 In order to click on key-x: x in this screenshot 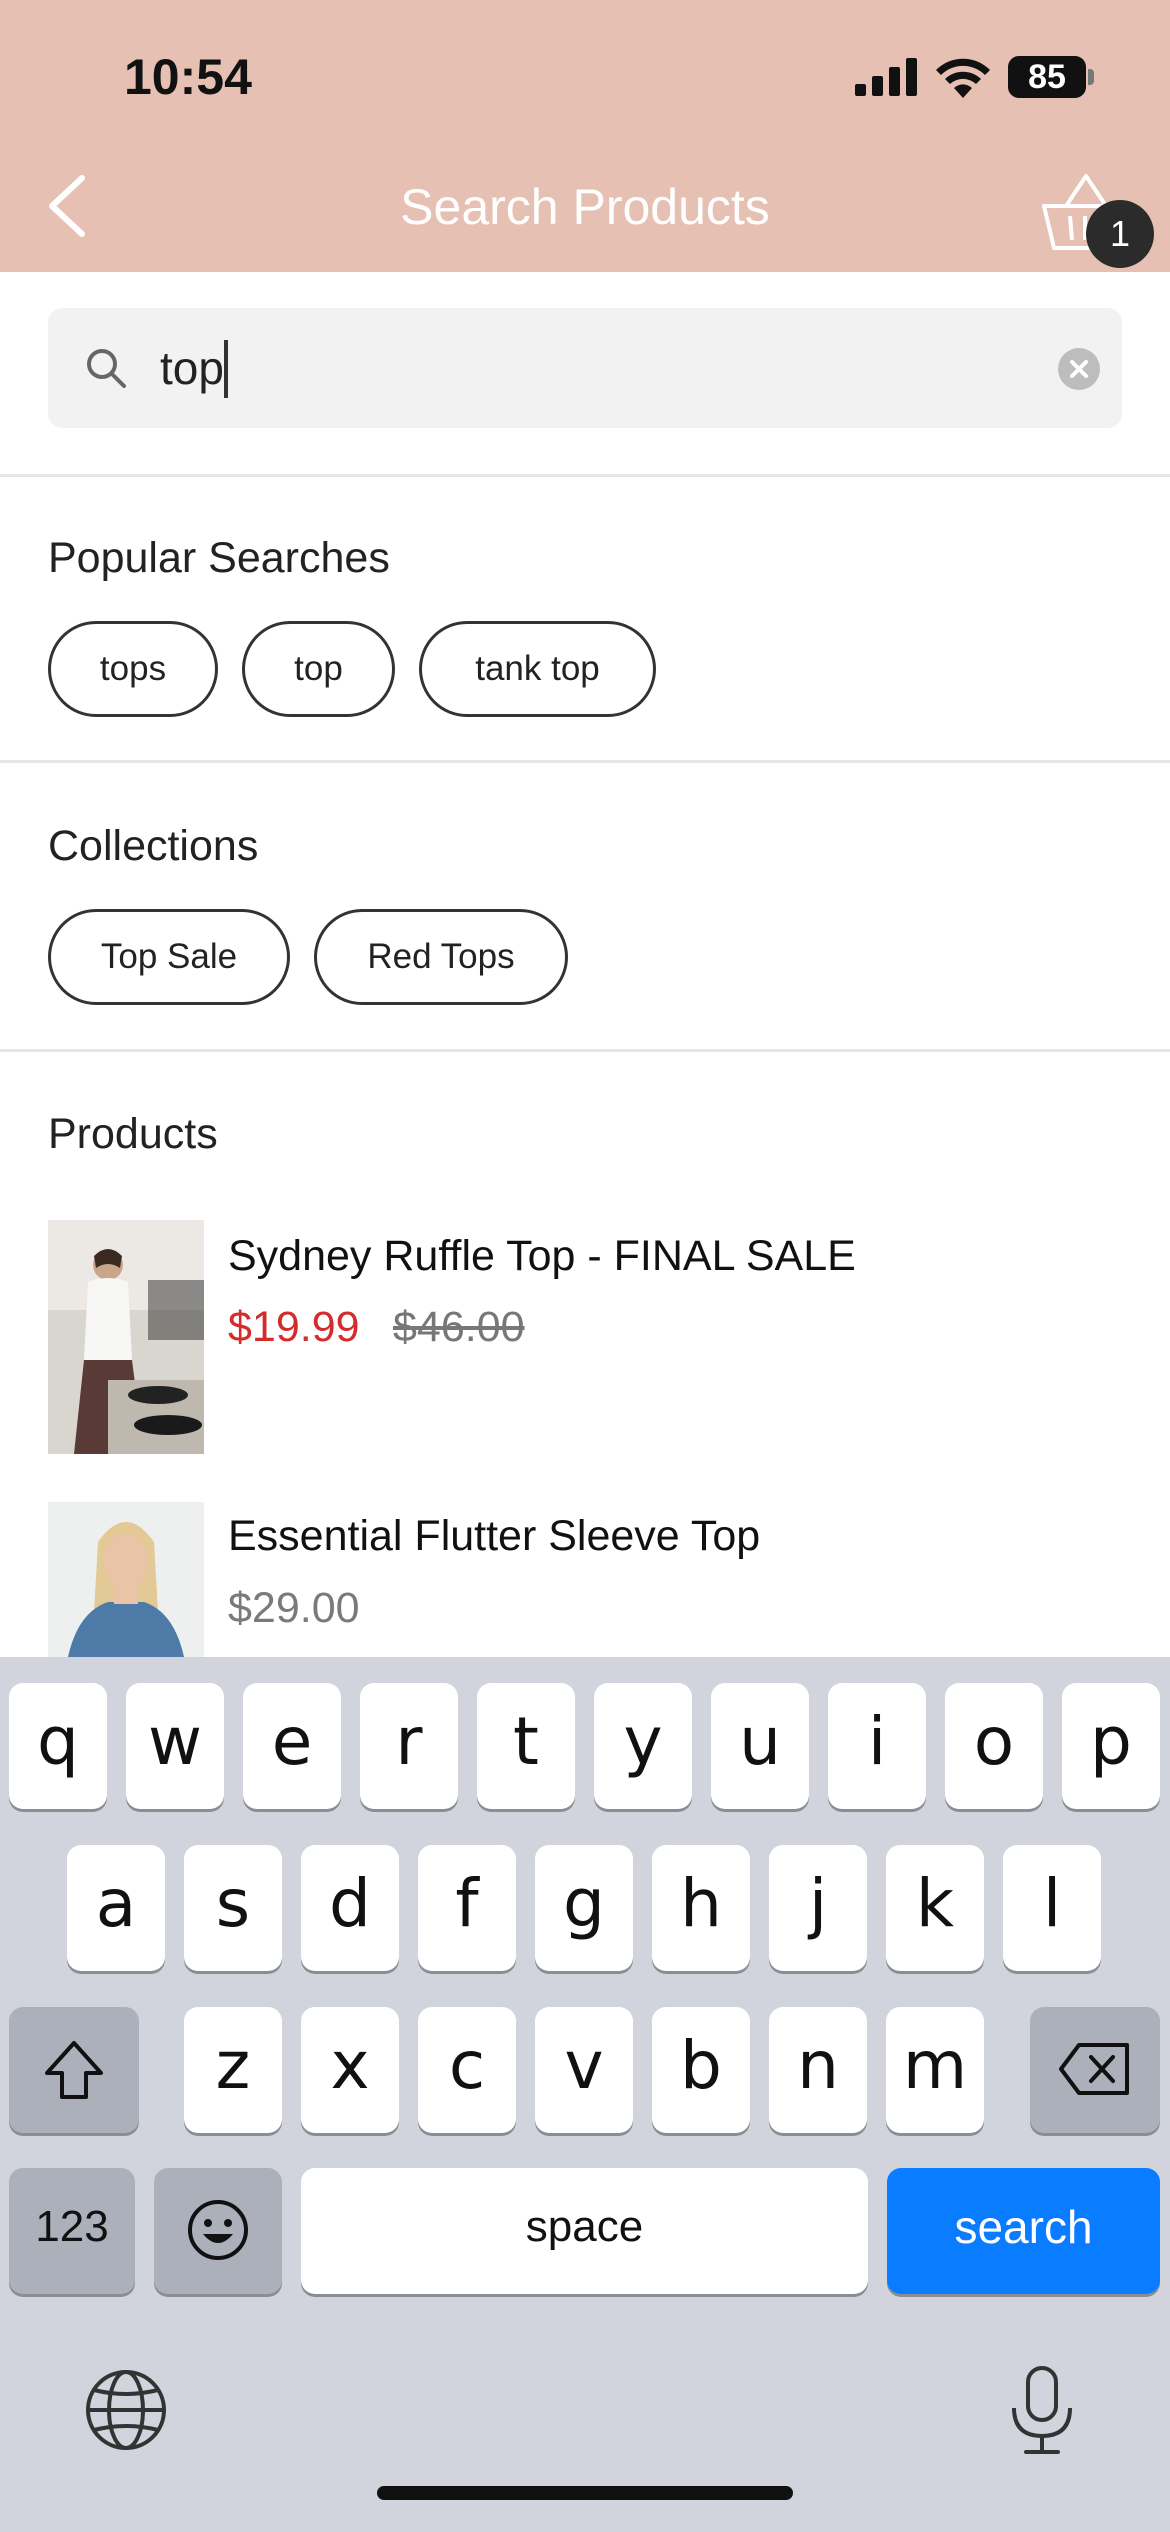, I will do `click(350, 2070)`.